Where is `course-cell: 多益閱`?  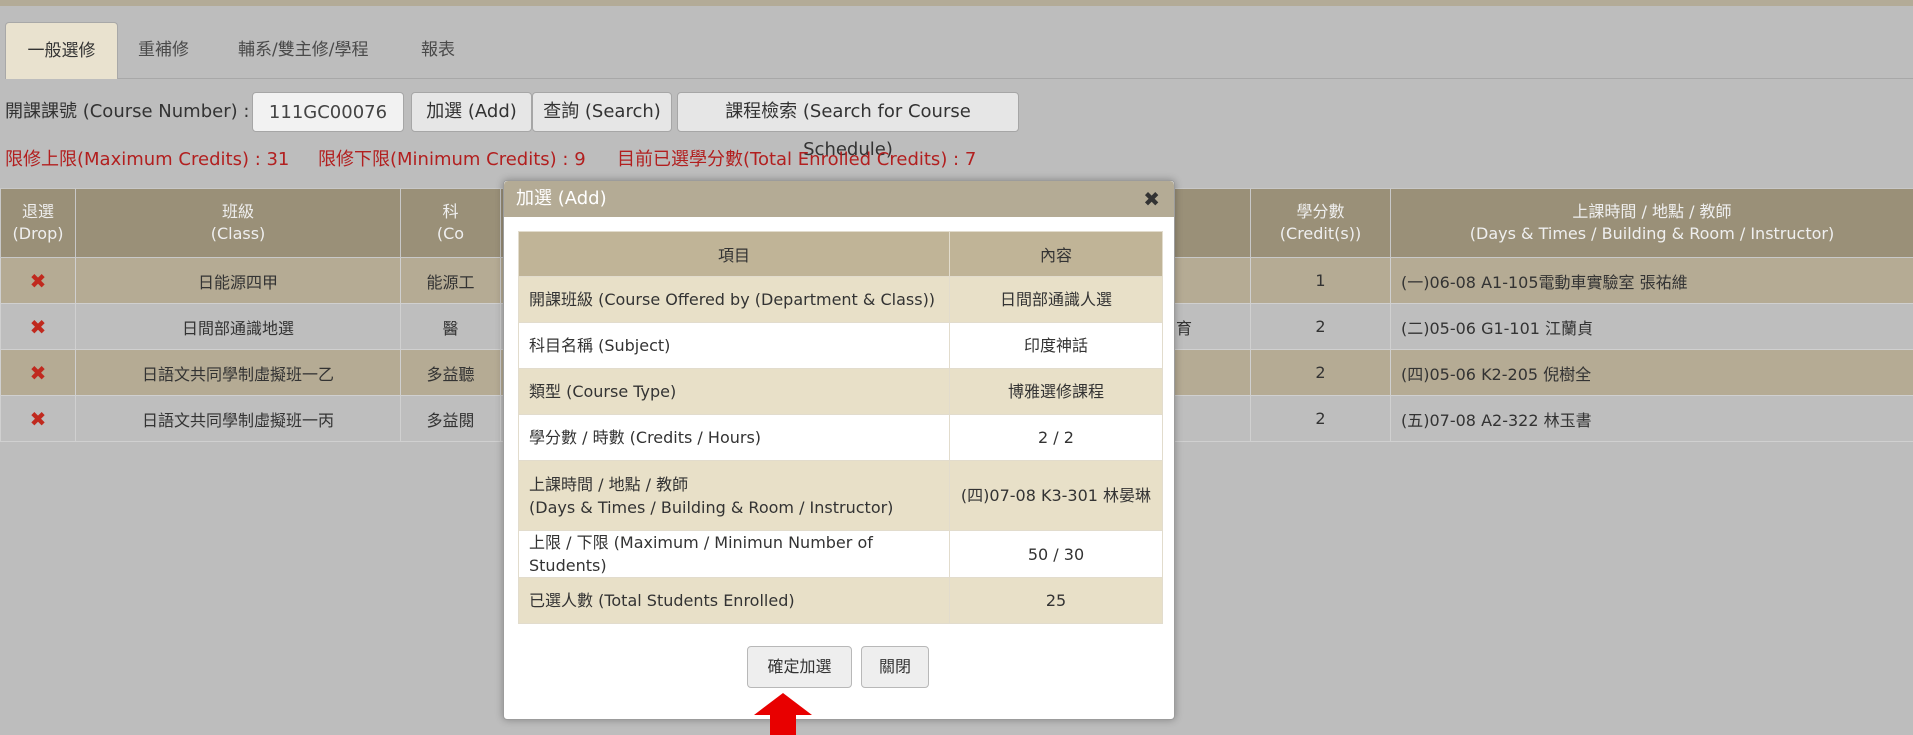
course-cell: 多益閱 is located at coordinates (450, 418).